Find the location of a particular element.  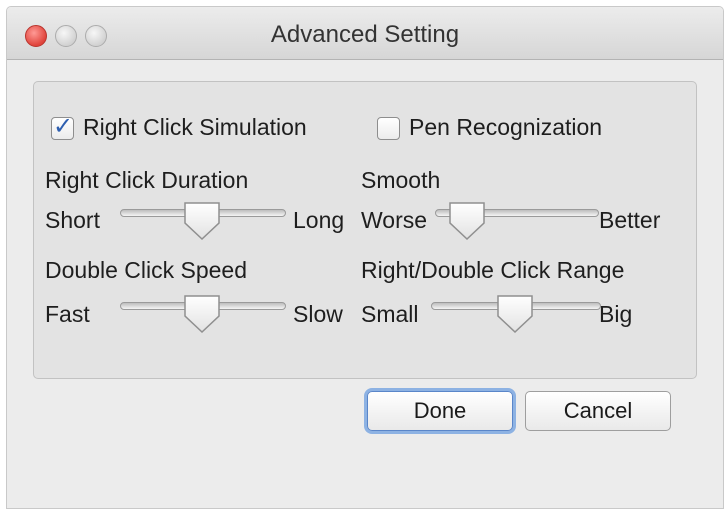

title-bar: Advanced Setting is located at coordinates (365, 33).